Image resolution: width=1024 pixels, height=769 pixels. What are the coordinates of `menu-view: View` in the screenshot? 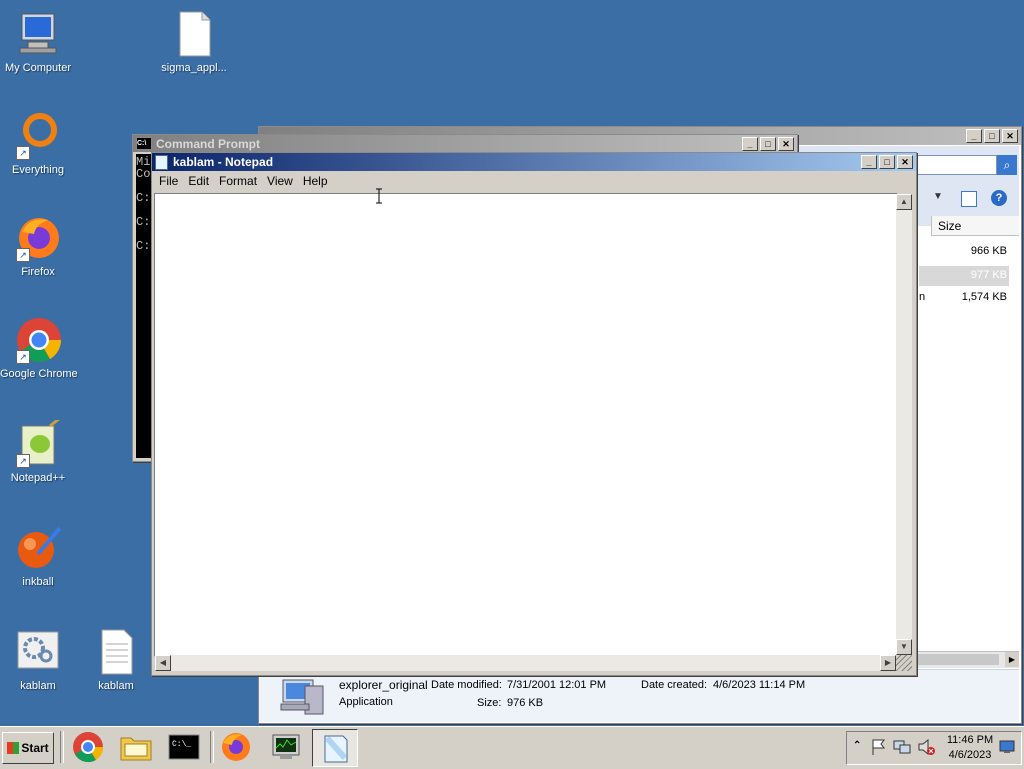 It's located at (280, 181).